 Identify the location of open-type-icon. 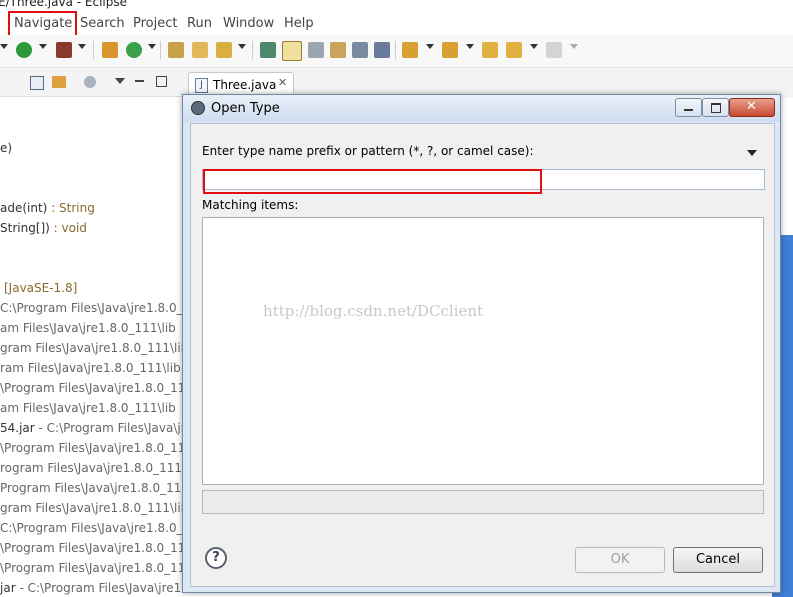
(176, 50).